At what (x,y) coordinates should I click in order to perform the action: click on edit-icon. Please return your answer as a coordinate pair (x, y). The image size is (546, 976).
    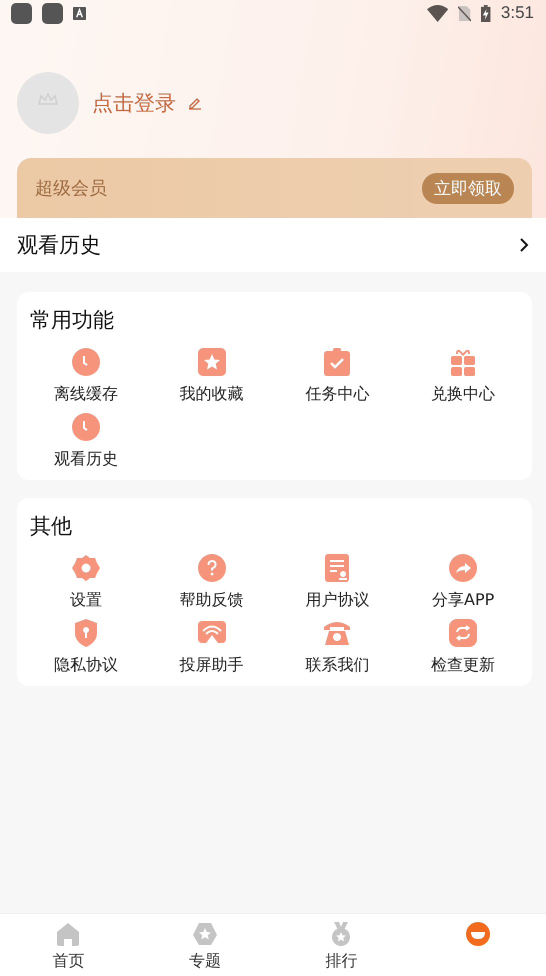
    Looking at the image, I should click on (195, 103).